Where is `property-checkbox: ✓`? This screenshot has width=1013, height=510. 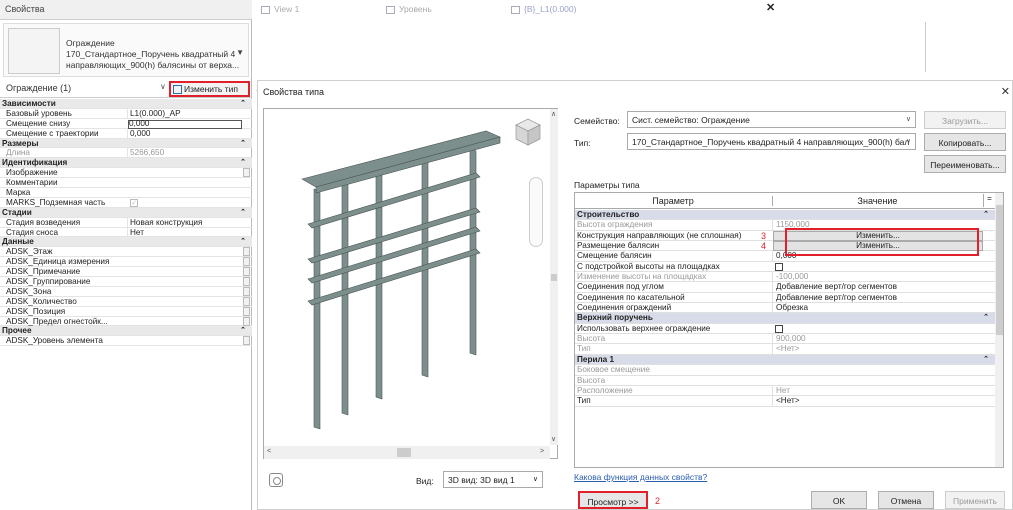
property-checkbox: ✓ is located at coordinates (134, 202).